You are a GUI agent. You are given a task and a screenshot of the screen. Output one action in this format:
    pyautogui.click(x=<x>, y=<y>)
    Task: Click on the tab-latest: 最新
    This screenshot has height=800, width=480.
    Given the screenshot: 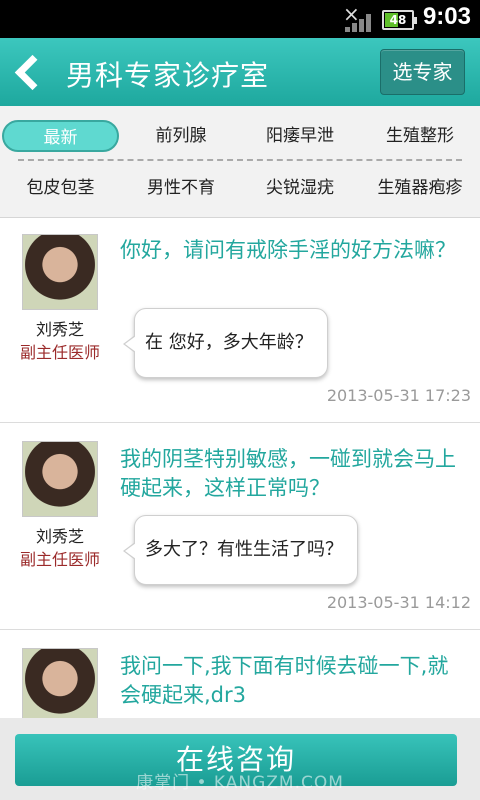 What is the action you would take?
    pyautogui.click(x=60, y=136)
    